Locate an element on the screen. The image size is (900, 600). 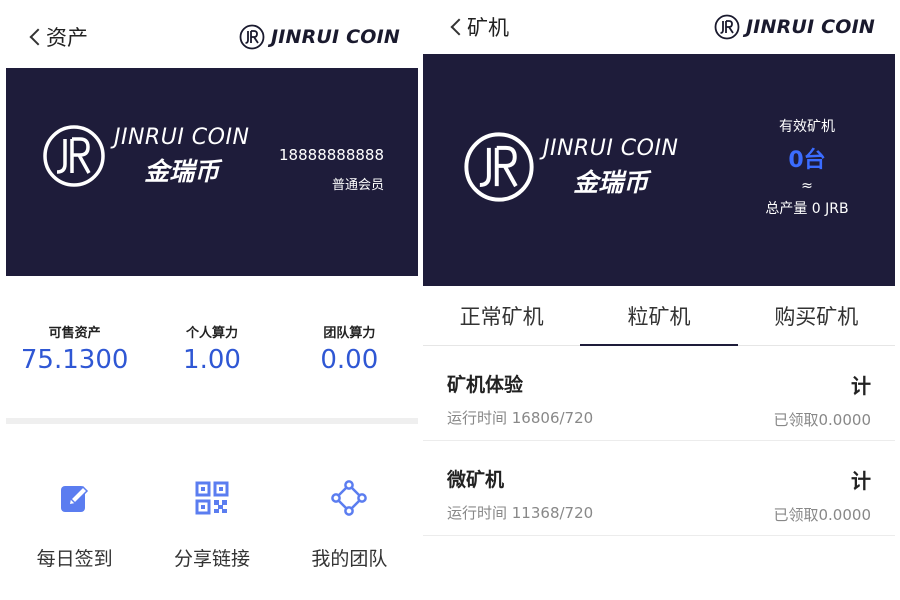
stat-label: 可售资产 is located at coordinates (74, 333).